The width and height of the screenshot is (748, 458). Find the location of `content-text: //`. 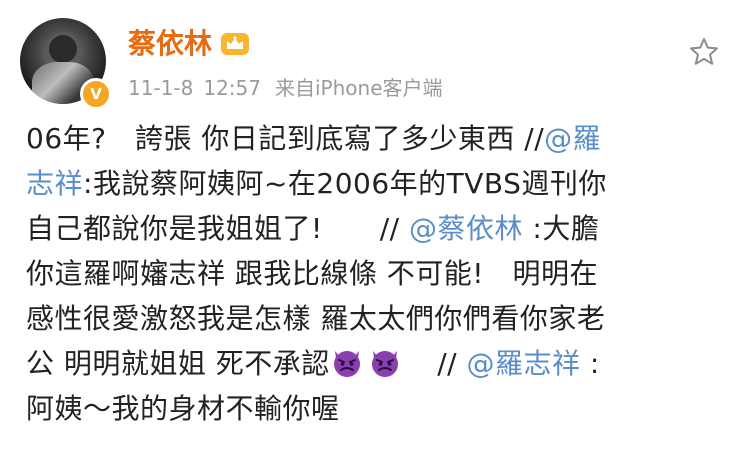

content-text: // is located at coordinates (447, 363).